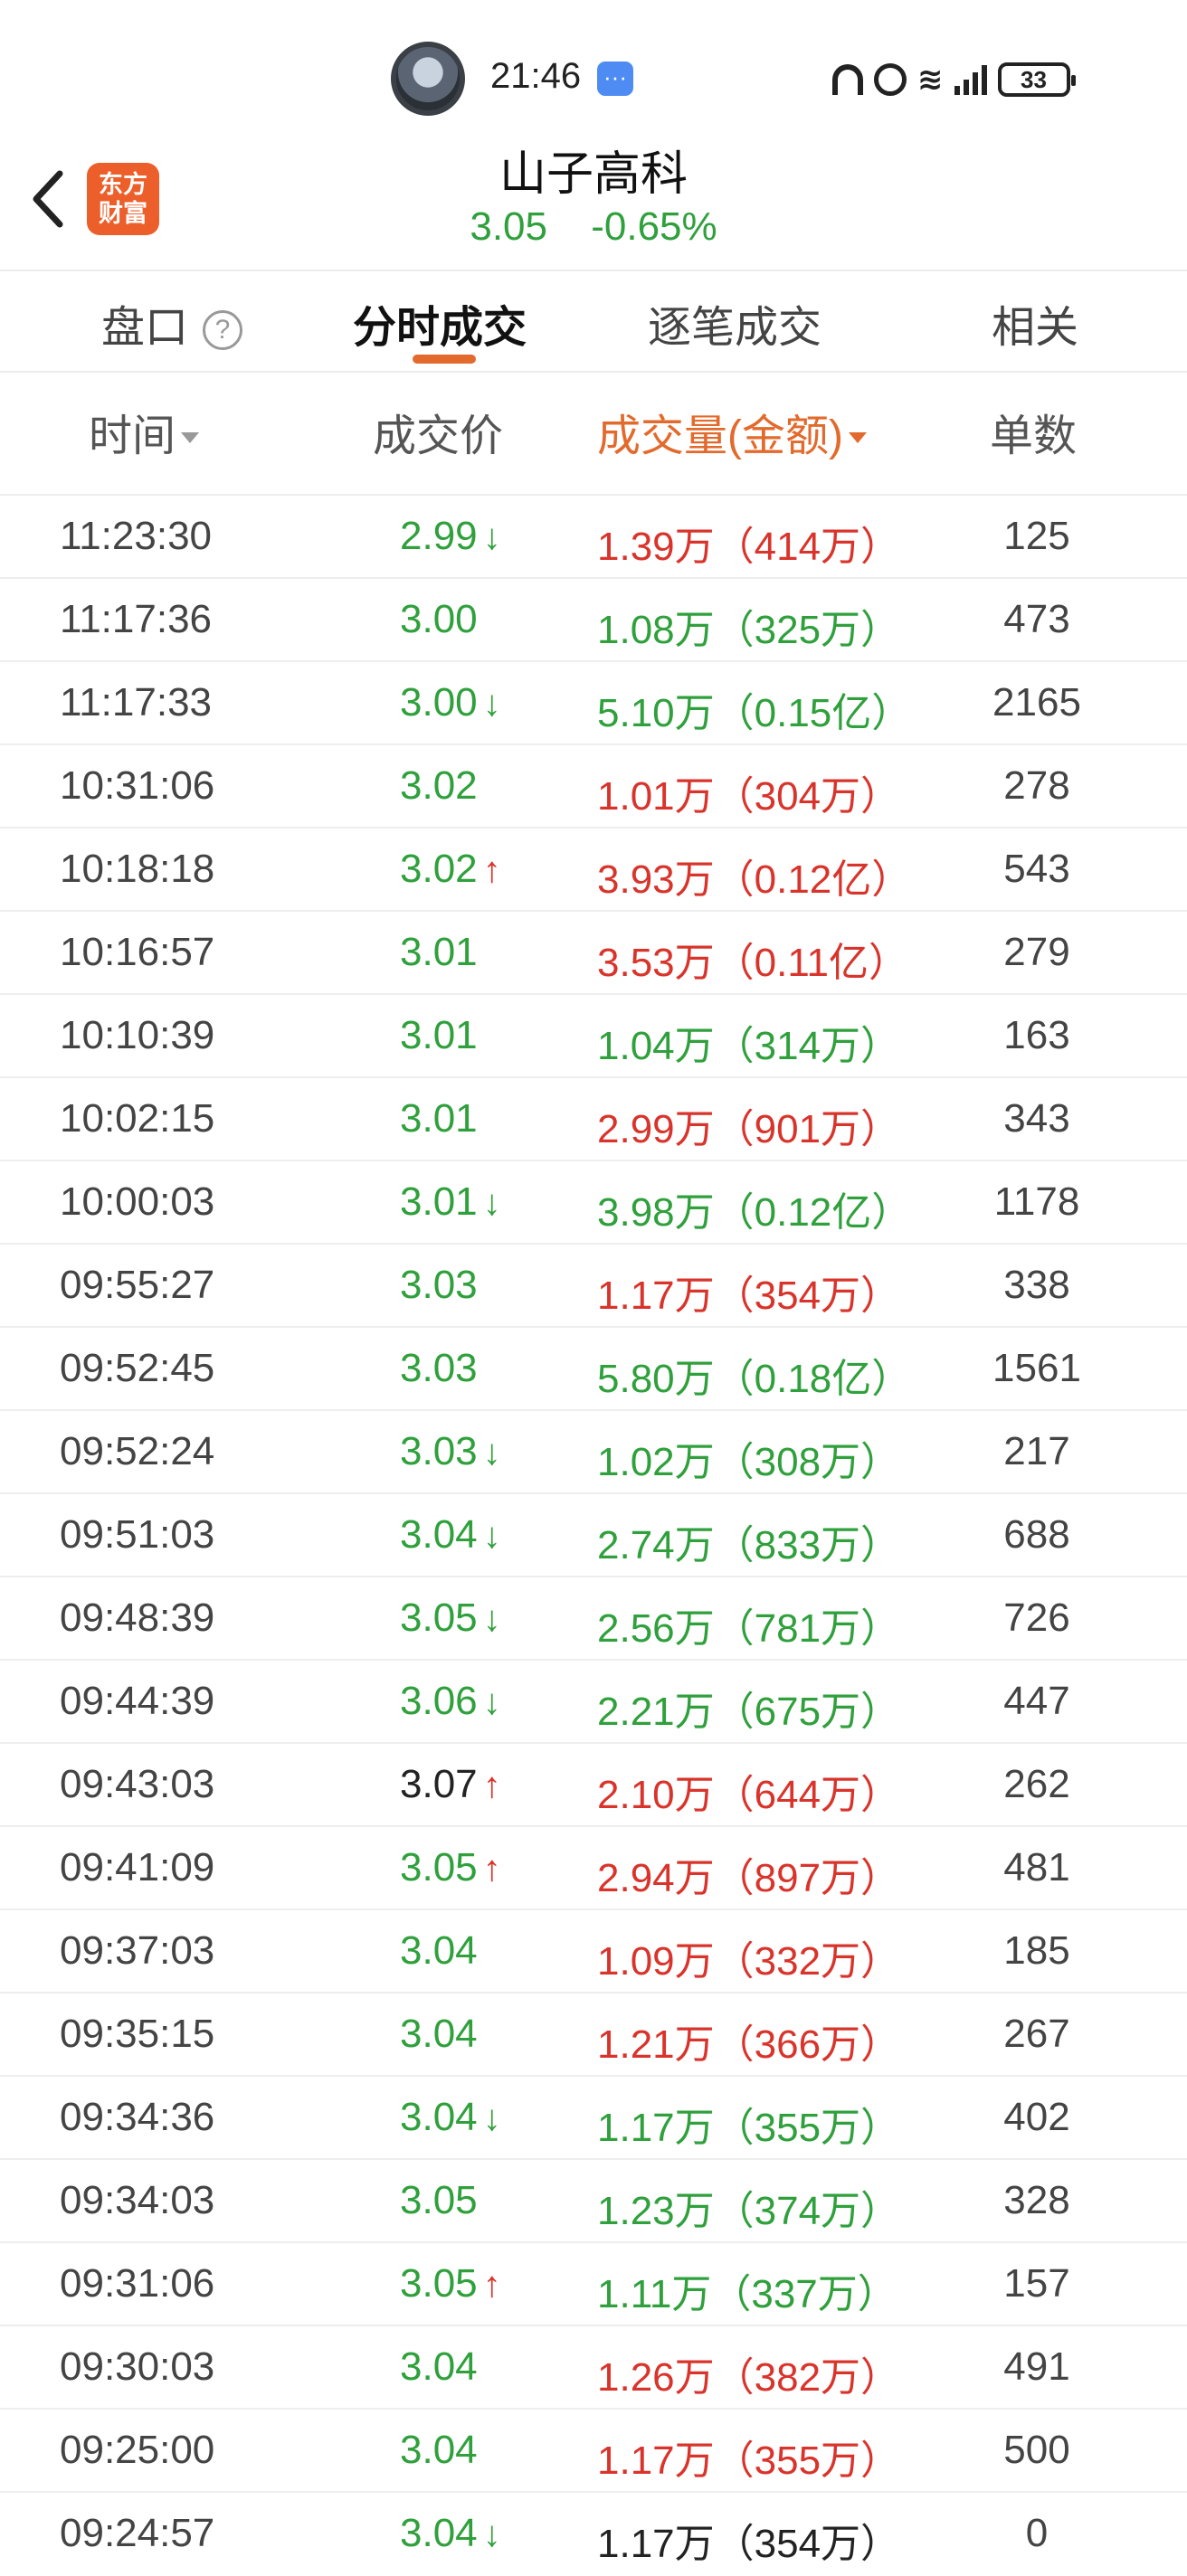  What do you see at coordinates (593, 702) in the screenshot?
I see `table-row: 11:17:33 3.00 ↓ 5.10万（0.15亿） 2165` at bounding box center [593, 702].